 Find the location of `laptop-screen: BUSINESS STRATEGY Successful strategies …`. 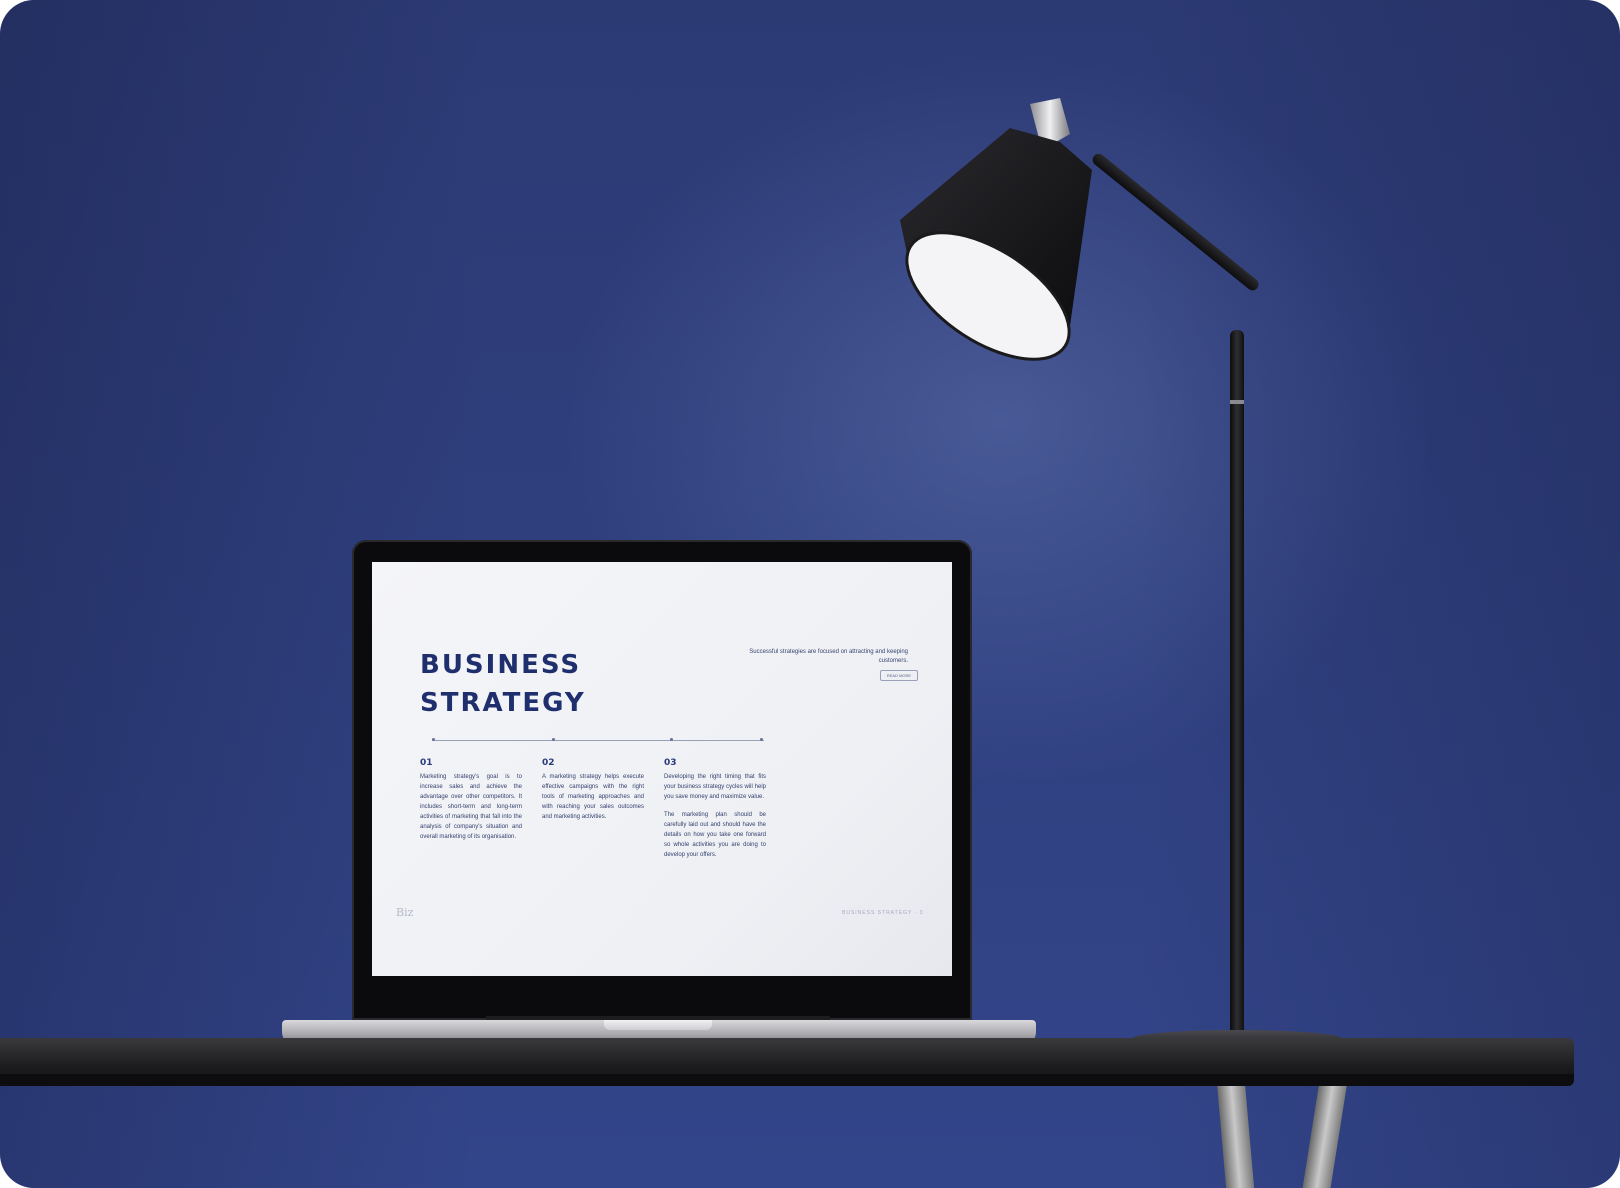

laptop-screen: BUSINESS STRATEGY Successful strategies … is located at coordinates (662, 769).